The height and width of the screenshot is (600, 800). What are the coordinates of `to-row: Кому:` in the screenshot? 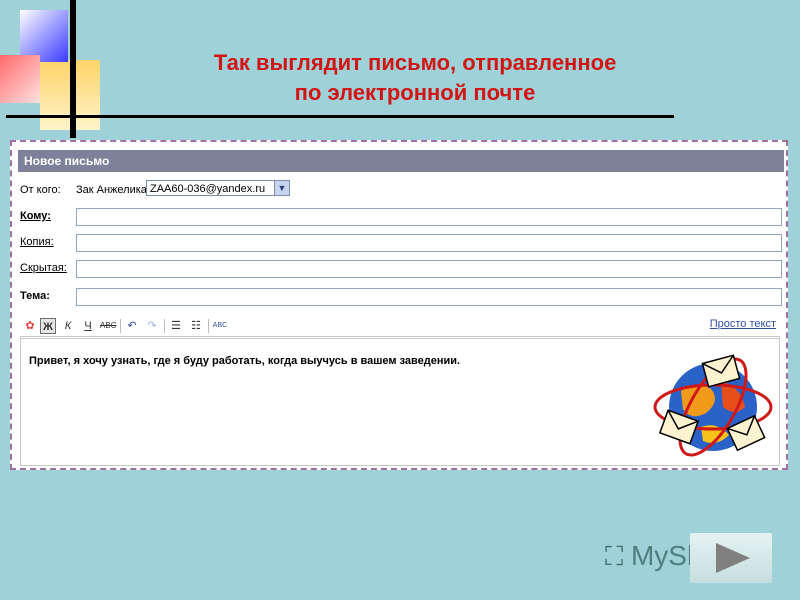 It's located at (405, 217).